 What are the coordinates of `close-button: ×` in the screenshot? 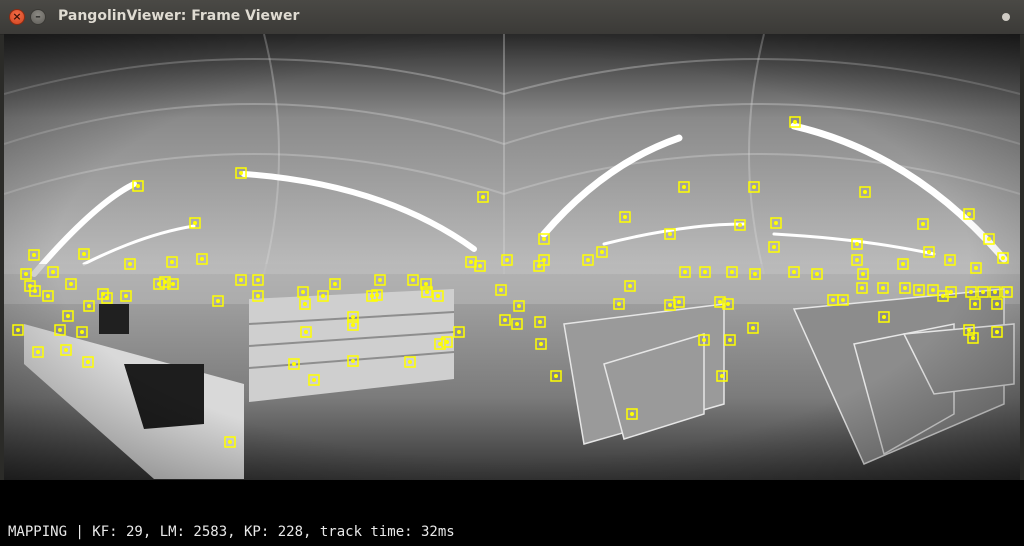 It's located at (17, 17).